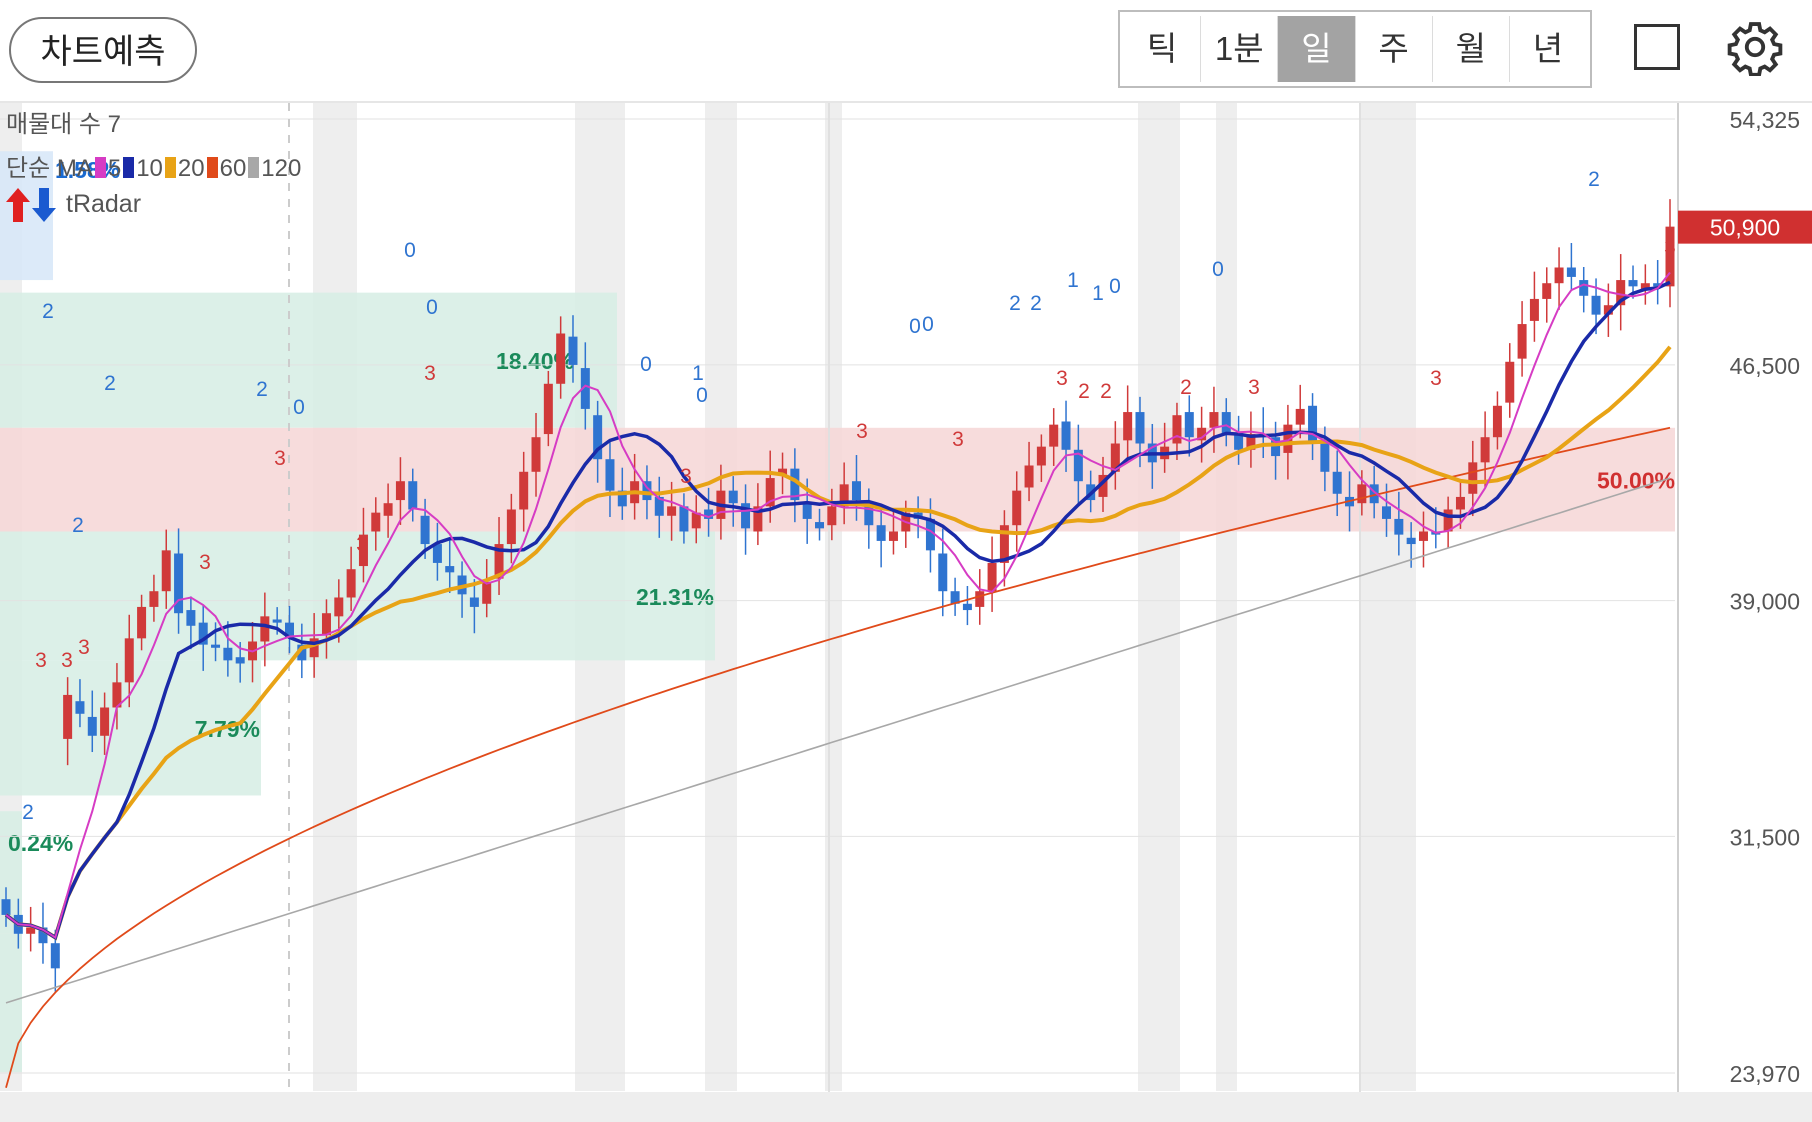 Image resolution: width=1812 pixels, height=1122 pixels. Describe the element at coordinates (103, 50) in the screenshot. I see `chart-predict-button: 차트예측` at that location.